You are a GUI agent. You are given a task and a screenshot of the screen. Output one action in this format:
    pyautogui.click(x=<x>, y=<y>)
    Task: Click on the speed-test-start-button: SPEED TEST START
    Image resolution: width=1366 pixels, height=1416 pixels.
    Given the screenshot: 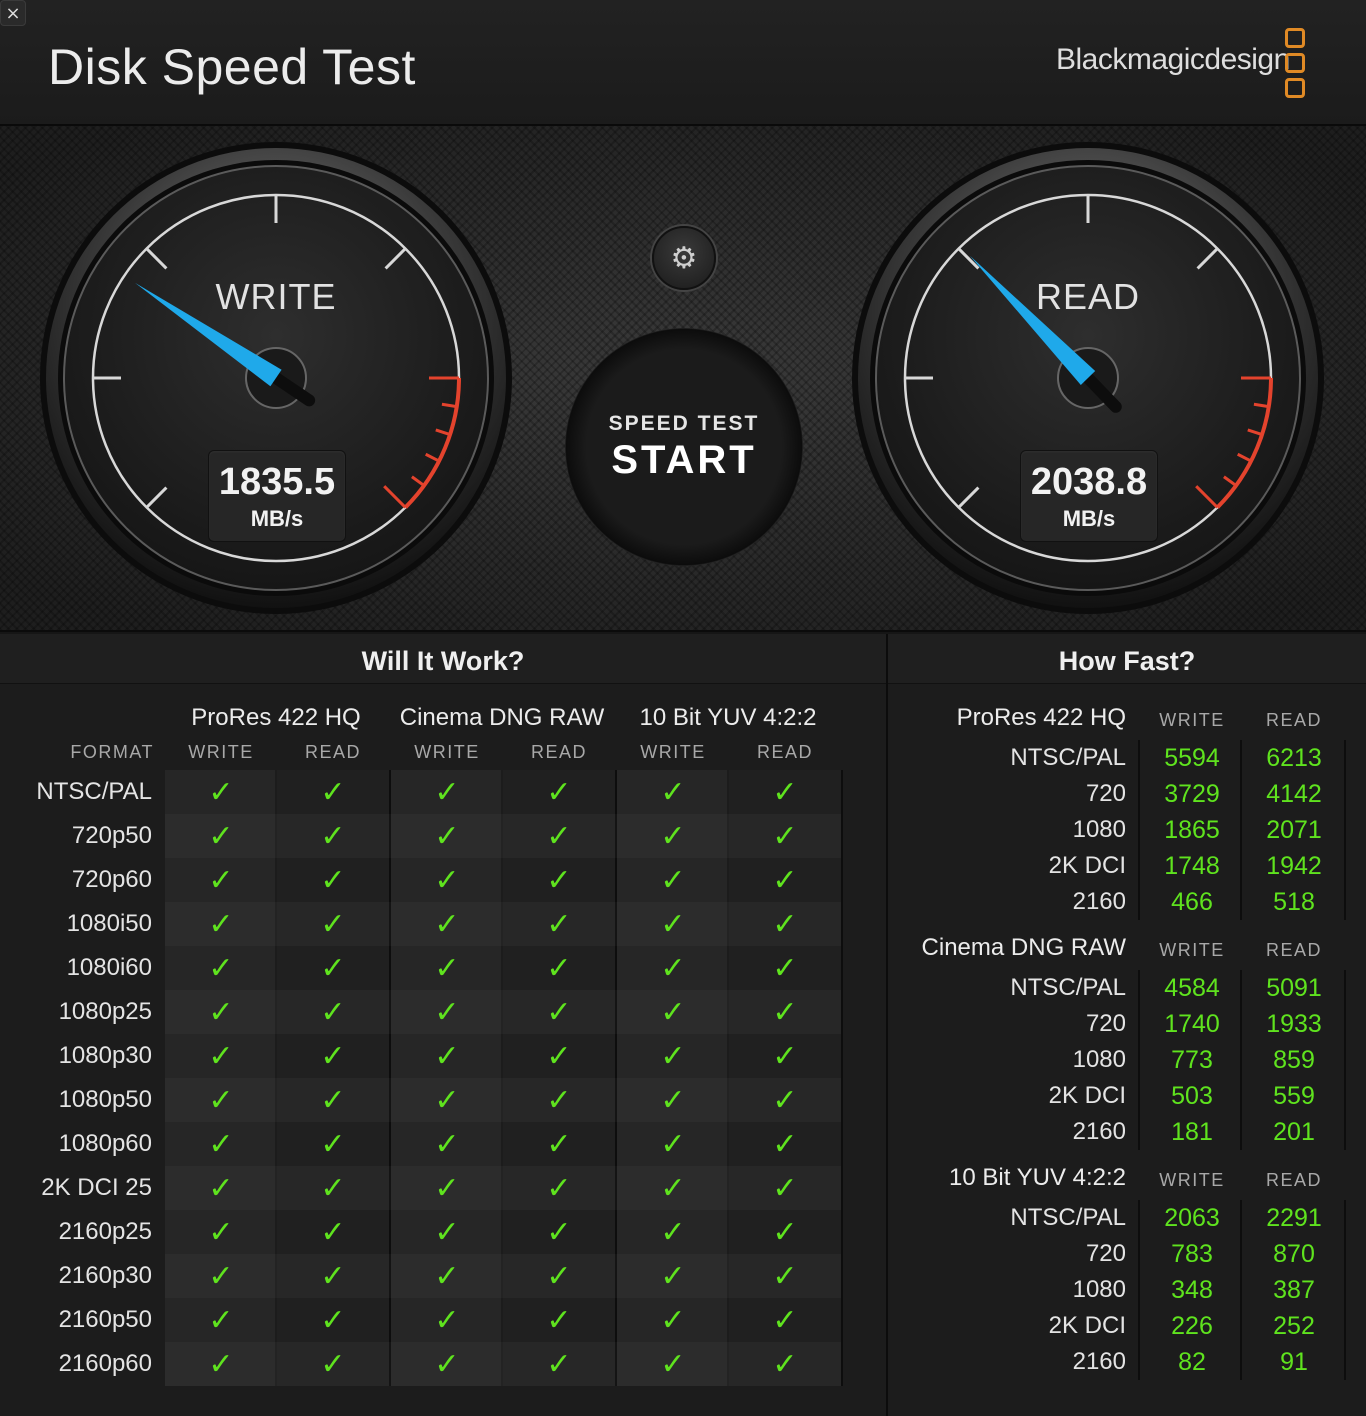 What is the action you would take?
    pyautogui.click(x=684, y=447)
    